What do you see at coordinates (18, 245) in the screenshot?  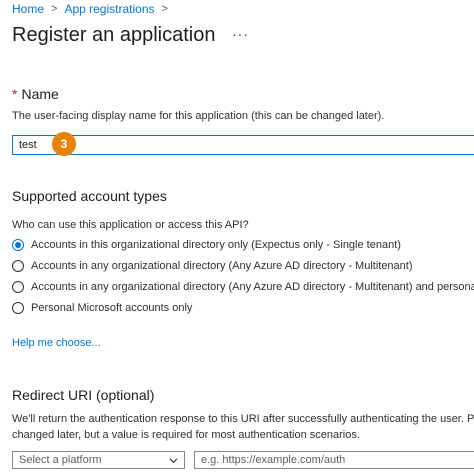 I see `radio-selected-icon` at bounding box center [18, 245].